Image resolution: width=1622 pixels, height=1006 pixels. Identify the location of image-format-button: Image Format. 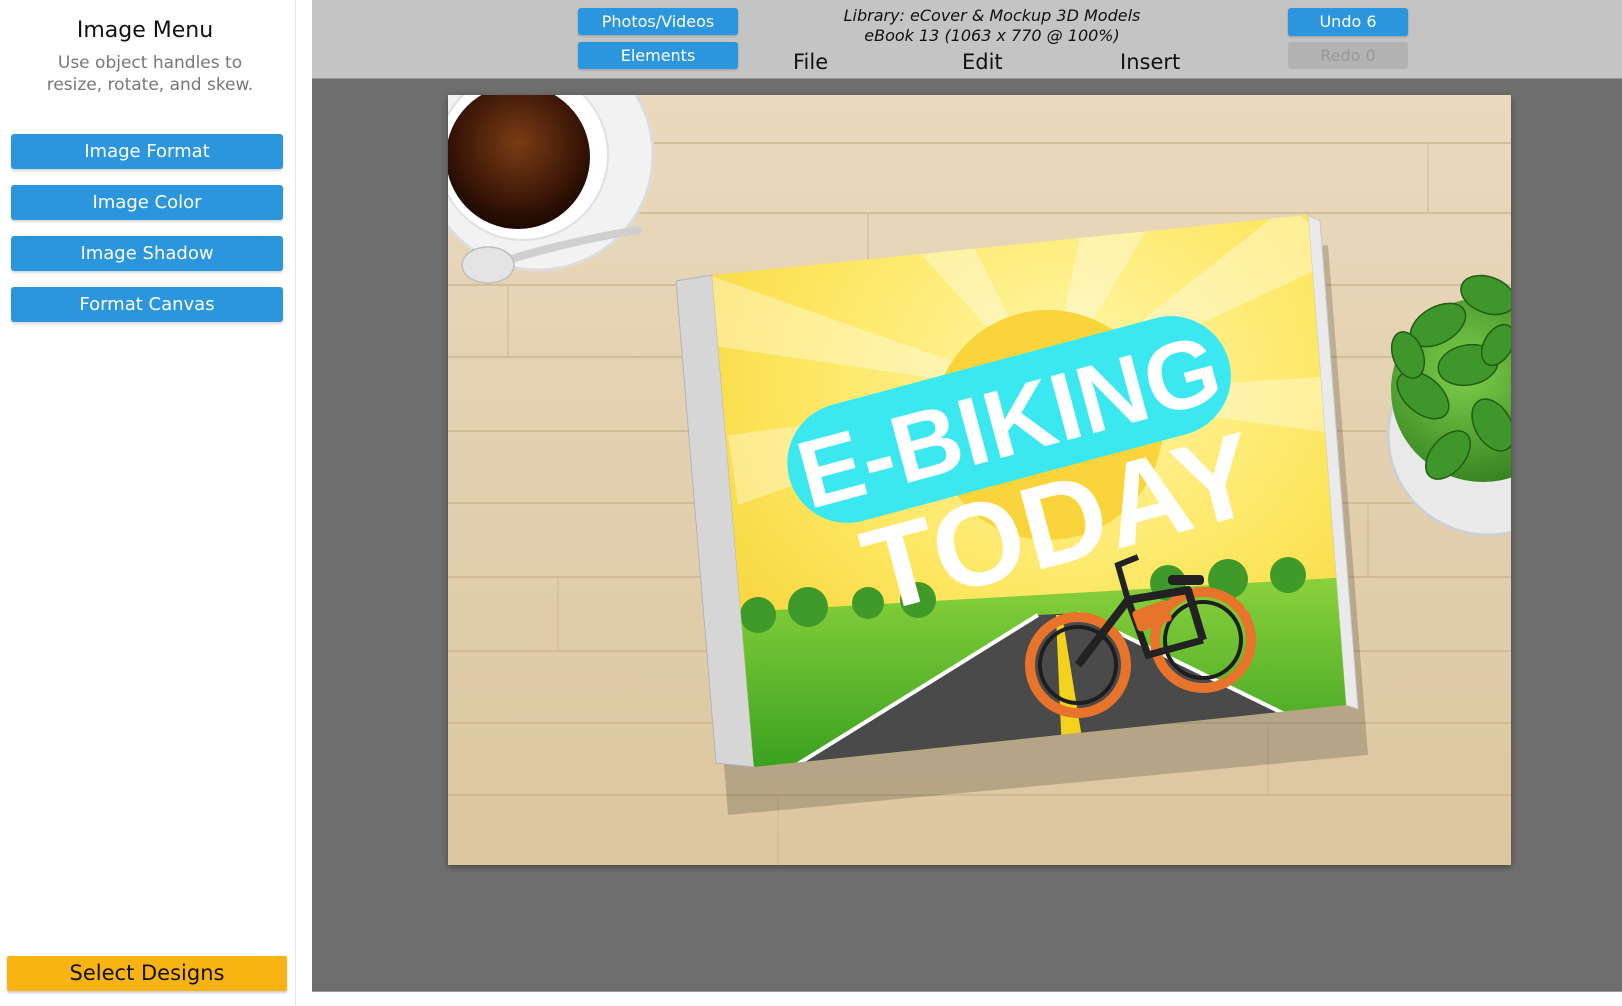
(147, 151).